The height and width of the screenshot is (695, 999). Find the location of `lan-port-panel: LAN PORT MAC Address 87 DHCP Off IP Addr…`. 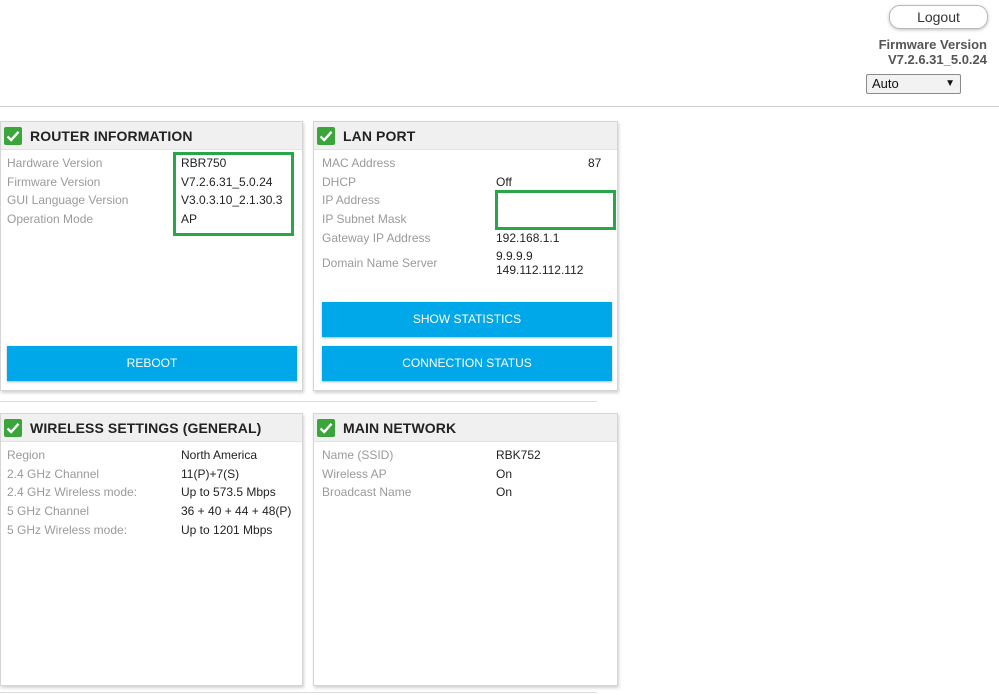

lan-port-panel: LAN PORT MAC Address 87 DHCP Off IP Addr… is located at coordinates (465, 256).